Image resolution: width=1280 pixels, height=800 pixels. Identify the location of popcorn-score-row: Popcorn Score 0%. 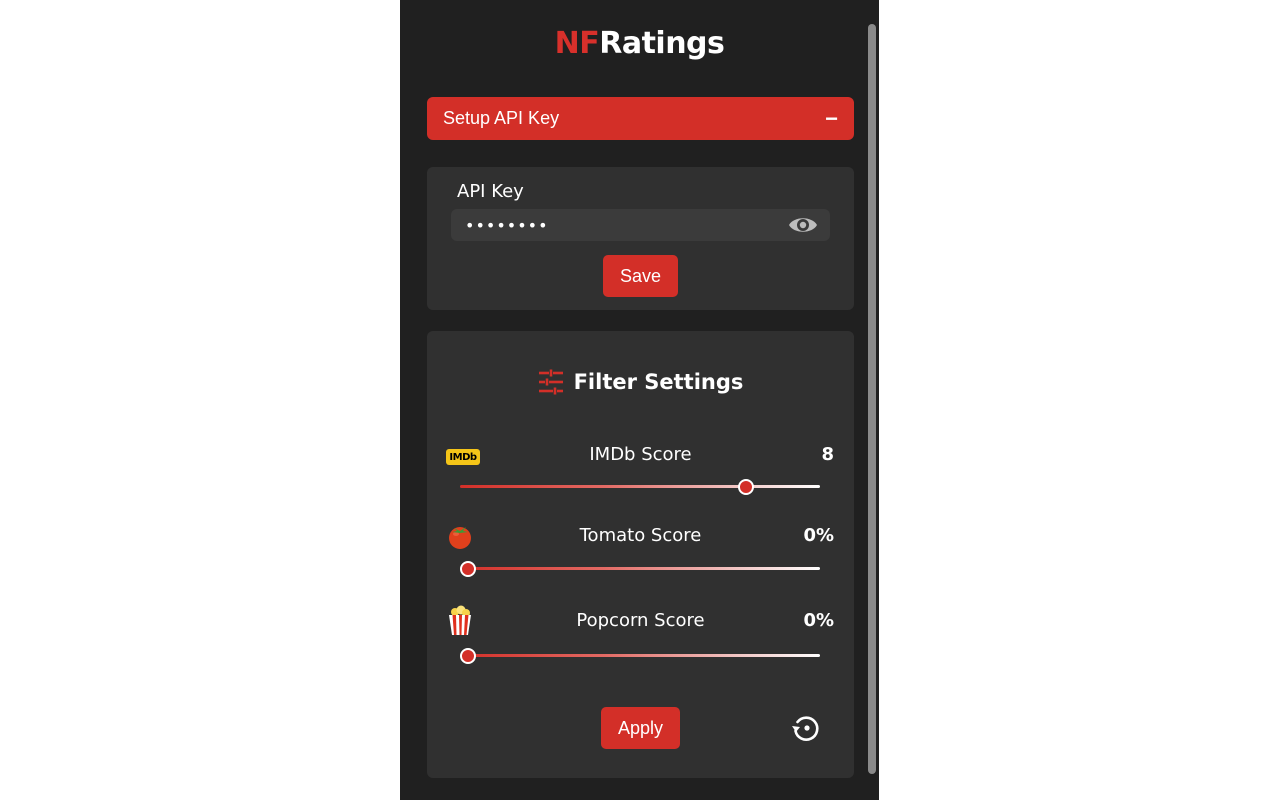
(640, 620).